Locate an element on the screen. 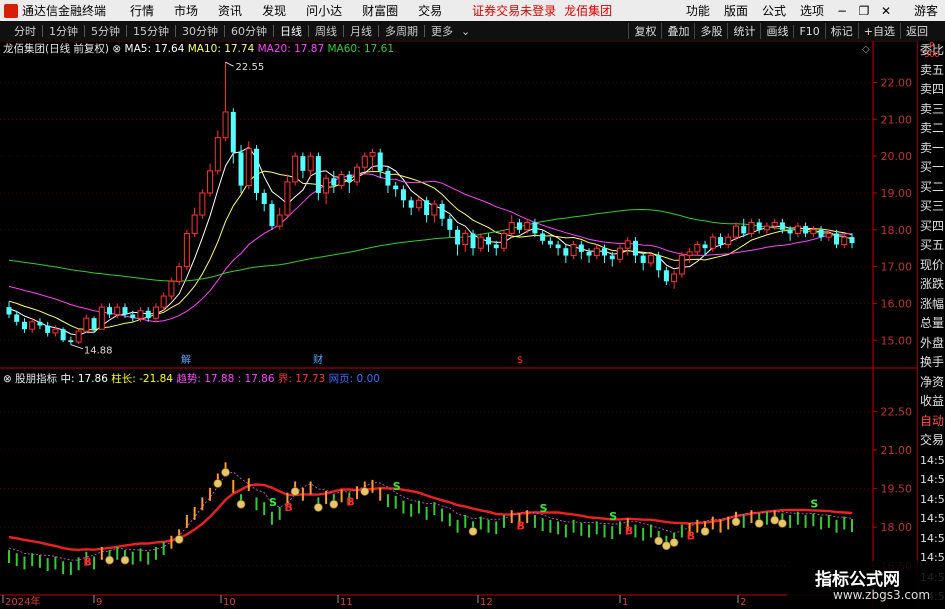  draw-line-button: 画线 is located at coordinates (776, 31).